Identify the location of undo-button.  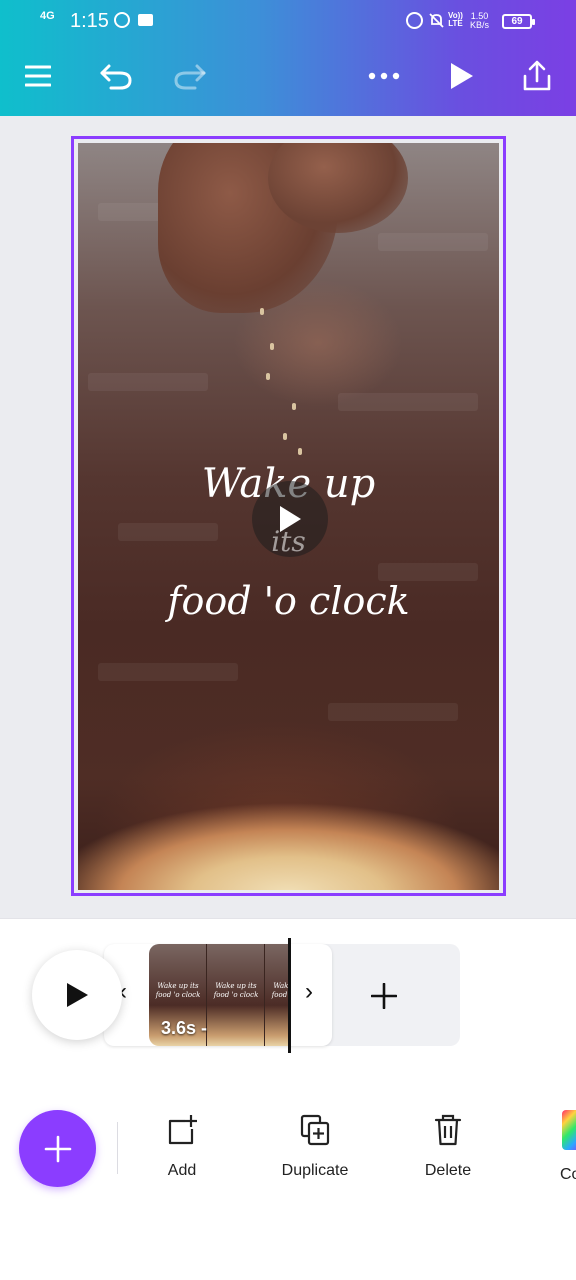
(116, 76).